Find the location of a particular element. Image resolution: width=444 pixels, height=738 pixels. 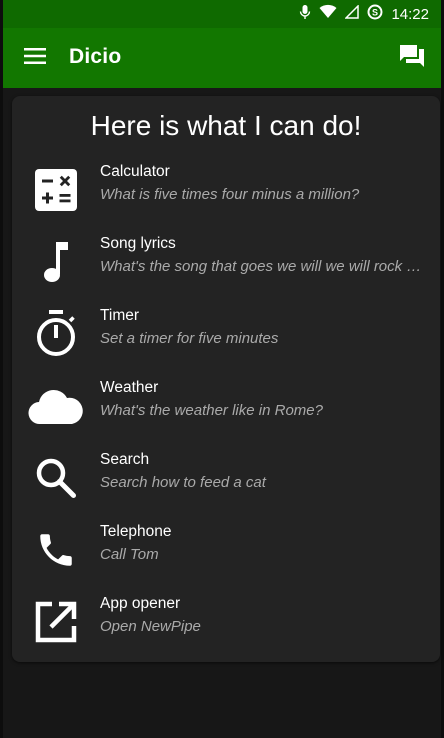

search-icon is located at coordinates (56, 478).